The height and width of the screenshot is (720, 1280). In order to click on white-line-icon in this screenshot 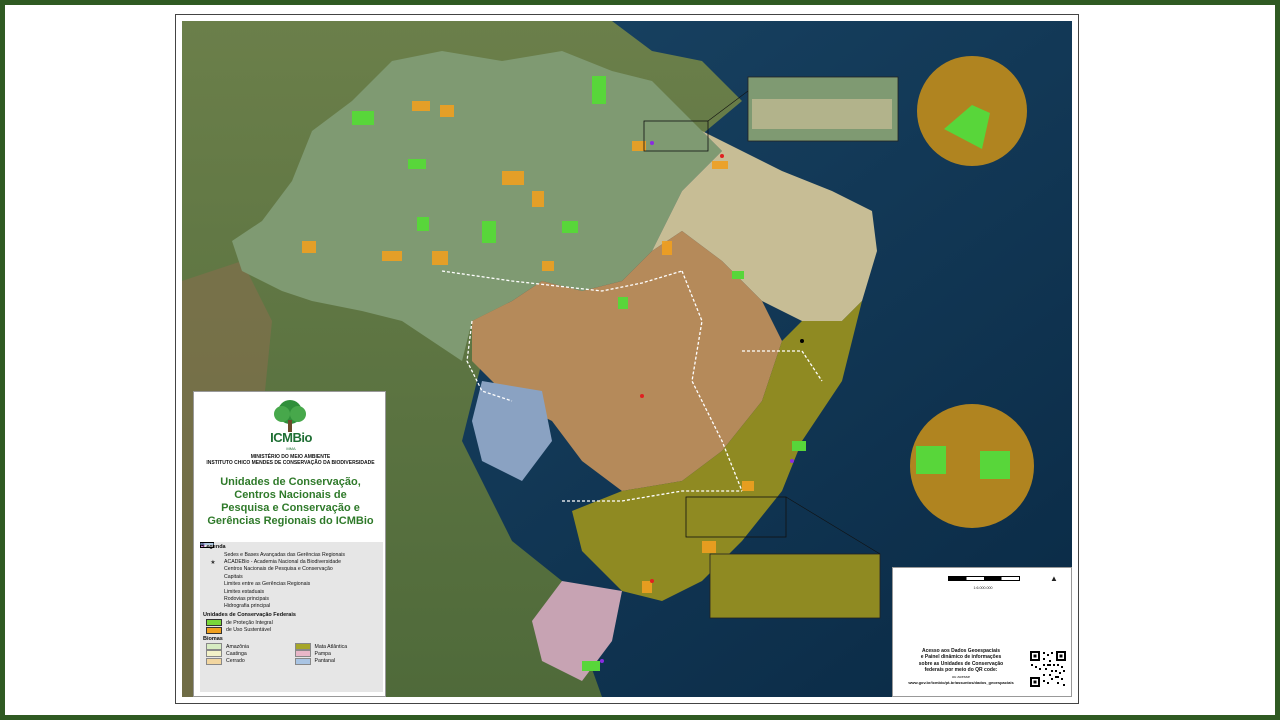, I will do `click(210, 565)`.